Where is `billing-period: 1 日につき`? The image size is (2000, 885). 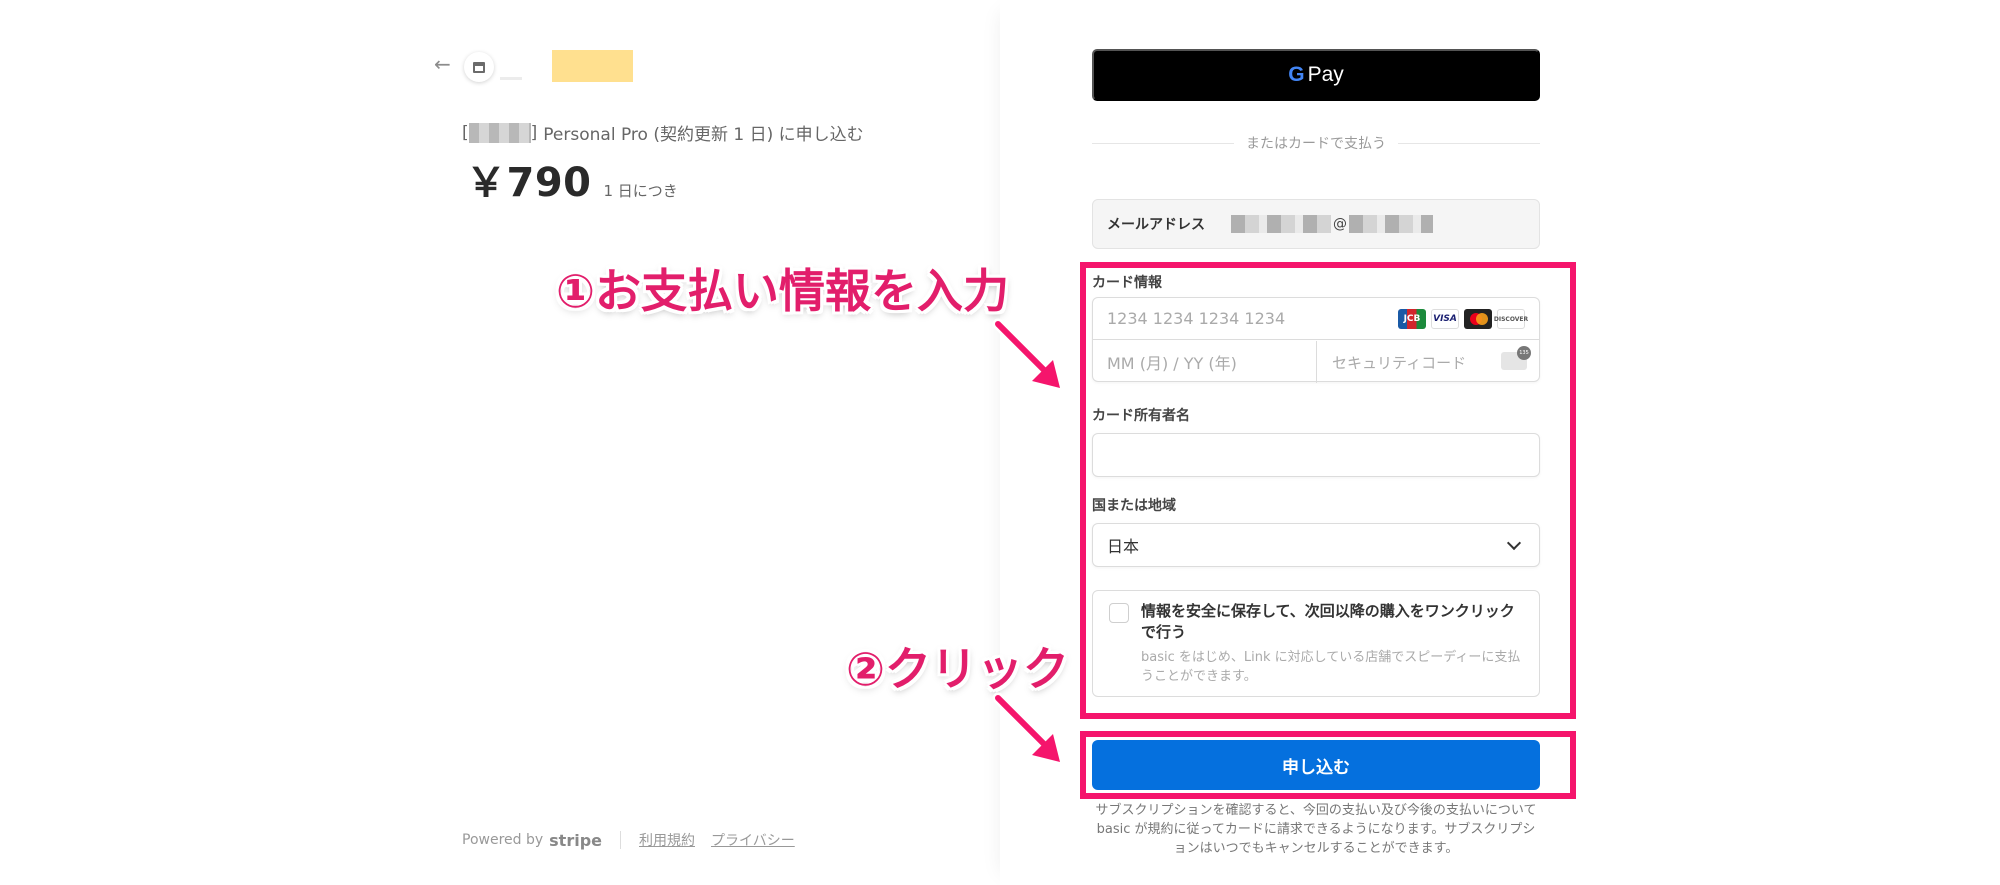
billing-period: 1 日につき is located at coordinates (640, 191).